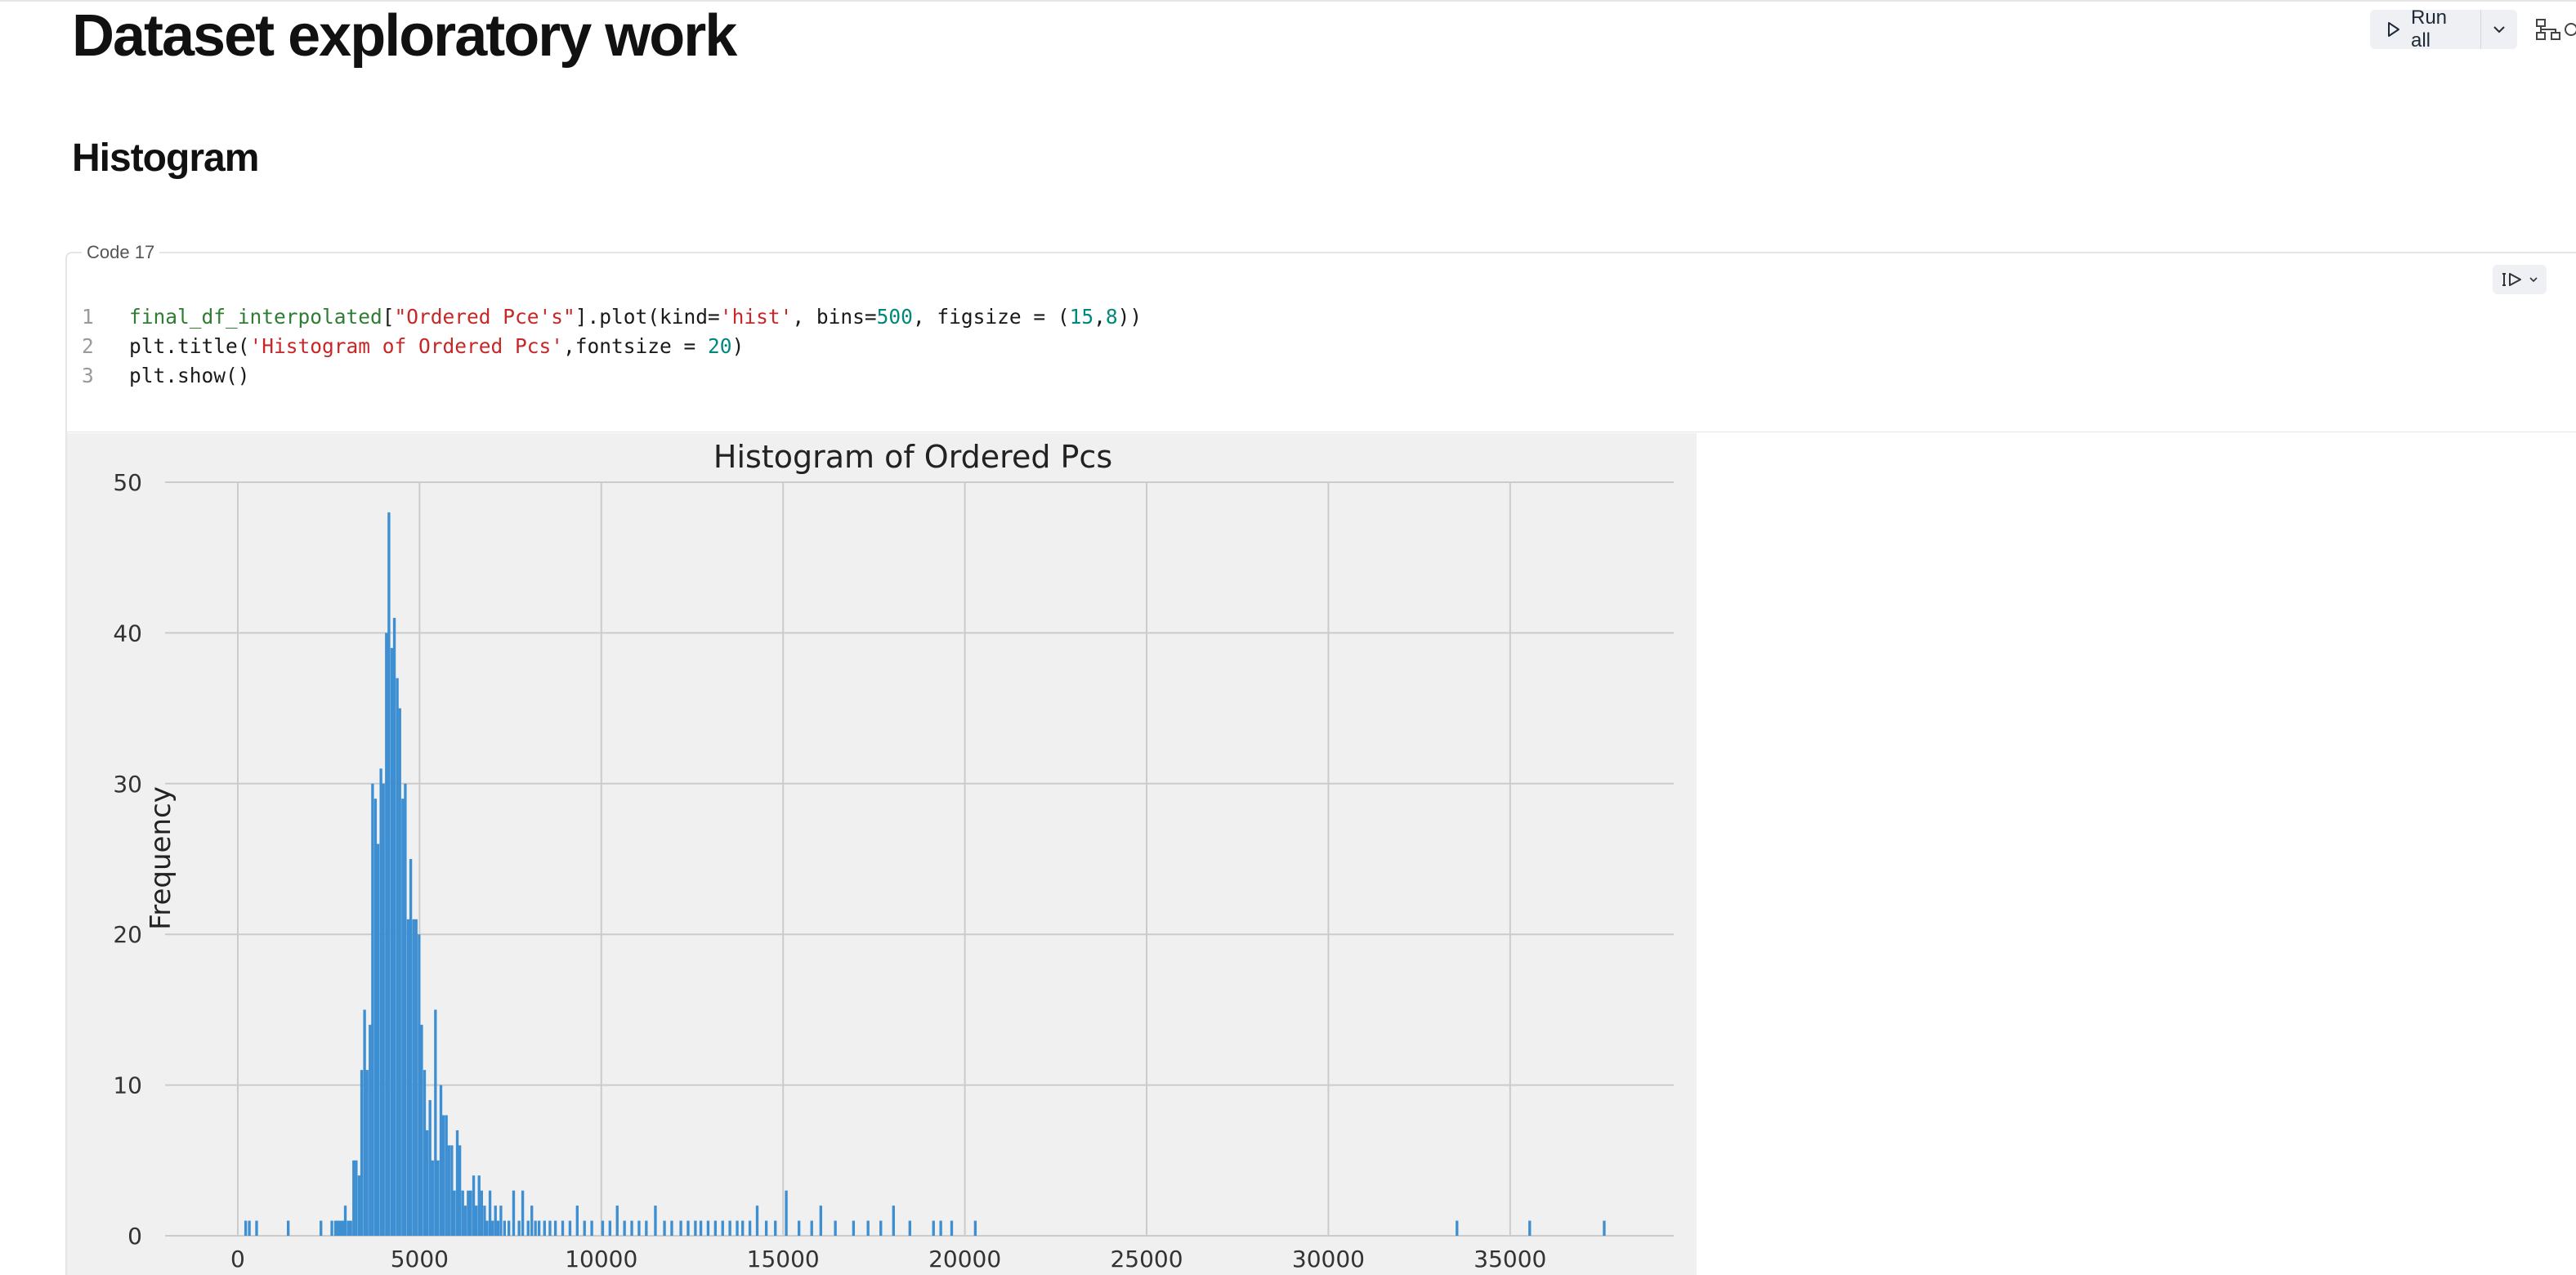 This screenshot has width=2576, height=1275. What do you see at coordinates (2429, 29) in the screenshot?
I see `run-all-label: Run all` at bounding box center [2429, 29].